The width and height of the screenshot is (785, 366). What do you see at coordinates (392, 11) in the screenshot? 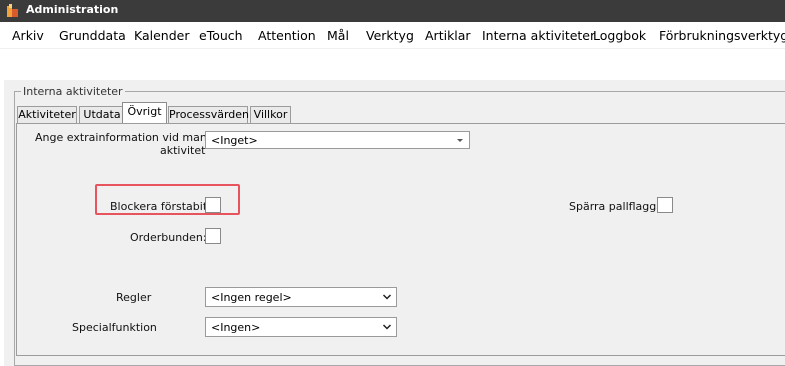
I see `title-bar: Administration` at bounding box center [392, 11].